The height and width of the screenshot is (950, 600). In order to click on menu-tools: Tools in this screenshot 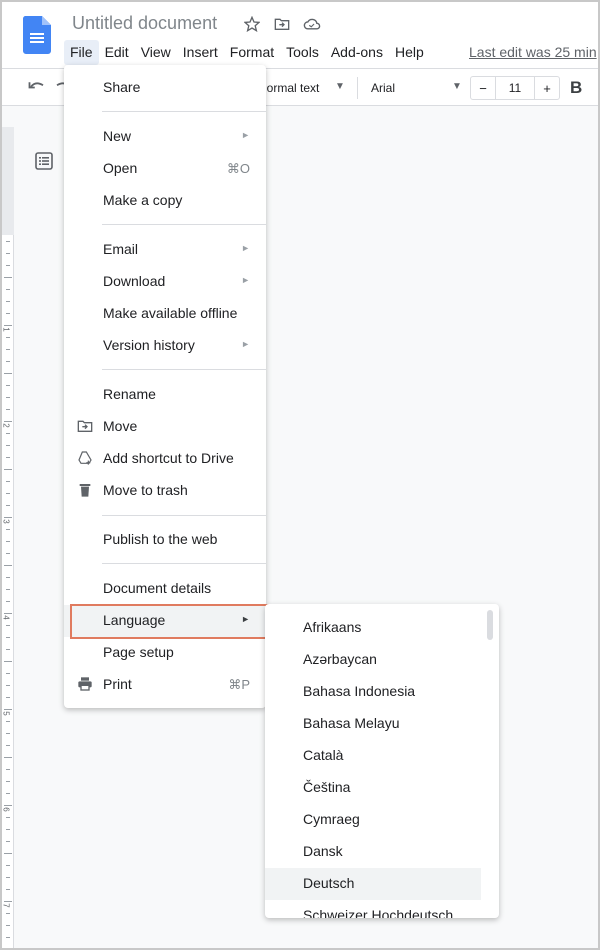, I will do `click(302, 52)`.